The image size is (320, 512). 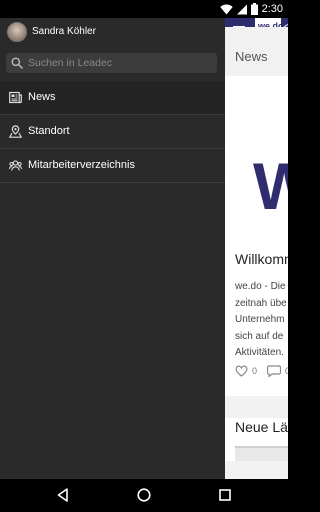 I want to click on wifi-icon, so click(x=226, y=9).